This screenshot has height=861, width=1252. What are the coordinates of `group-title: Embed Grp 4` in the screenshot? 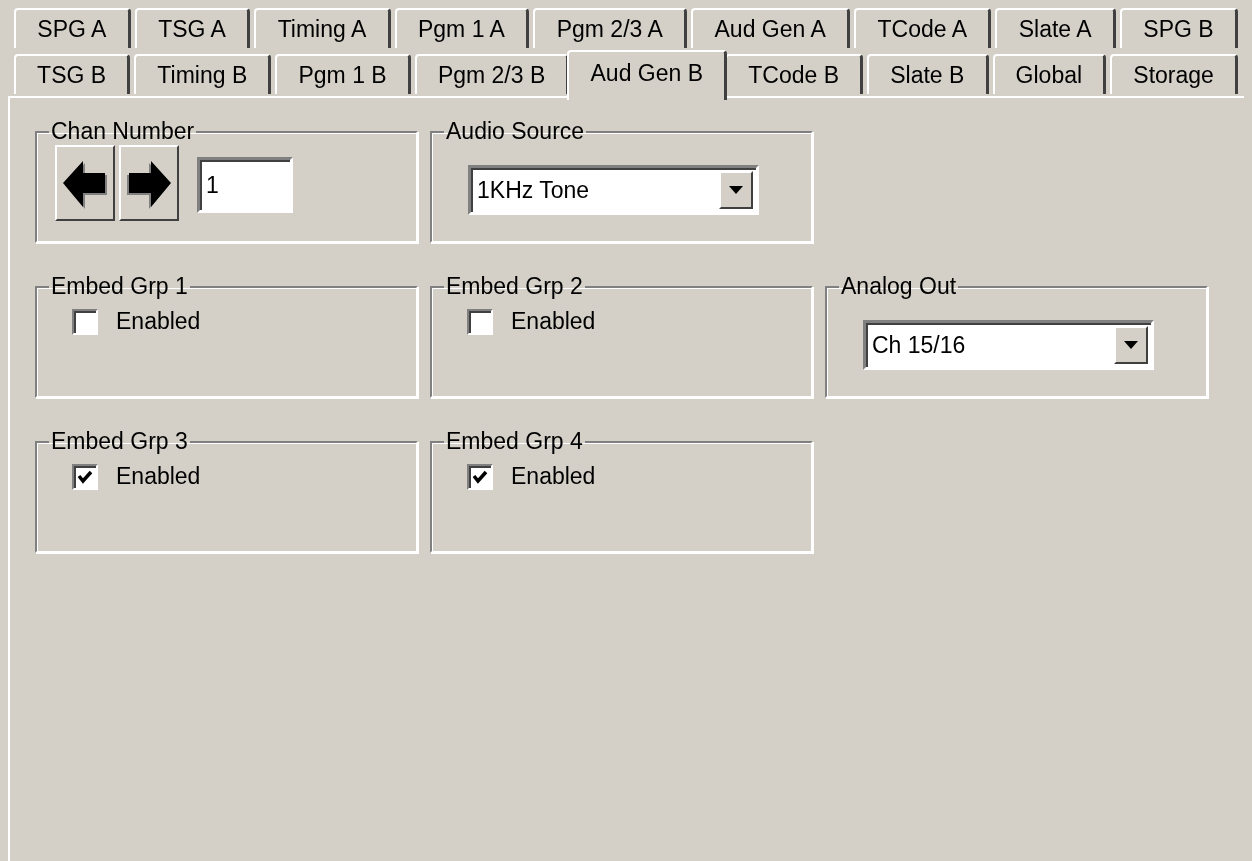 It's located at (514, 441).